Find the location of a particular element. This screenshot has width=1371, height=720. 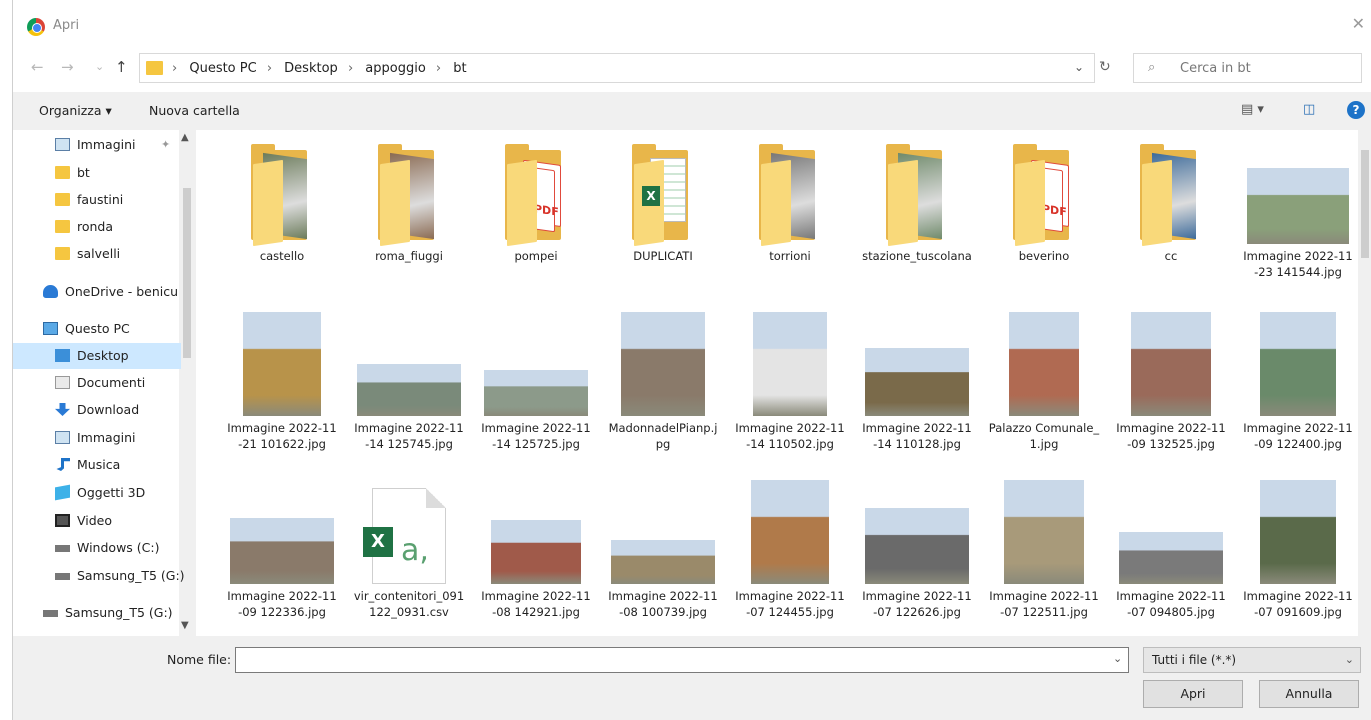

file-name-label: Immagine 2022-11-08 100739.jpg is located at coordinates (663, 604).